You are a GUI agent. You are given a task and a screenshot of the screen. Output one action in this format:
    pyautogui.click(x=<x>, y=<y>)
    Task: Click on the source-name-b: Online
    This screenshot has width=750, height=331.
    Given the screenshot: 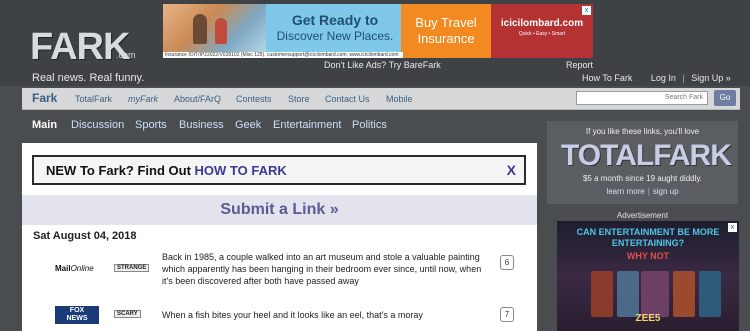 What is the action you would take?
    pyautogui.click(x=82, y=268)
    